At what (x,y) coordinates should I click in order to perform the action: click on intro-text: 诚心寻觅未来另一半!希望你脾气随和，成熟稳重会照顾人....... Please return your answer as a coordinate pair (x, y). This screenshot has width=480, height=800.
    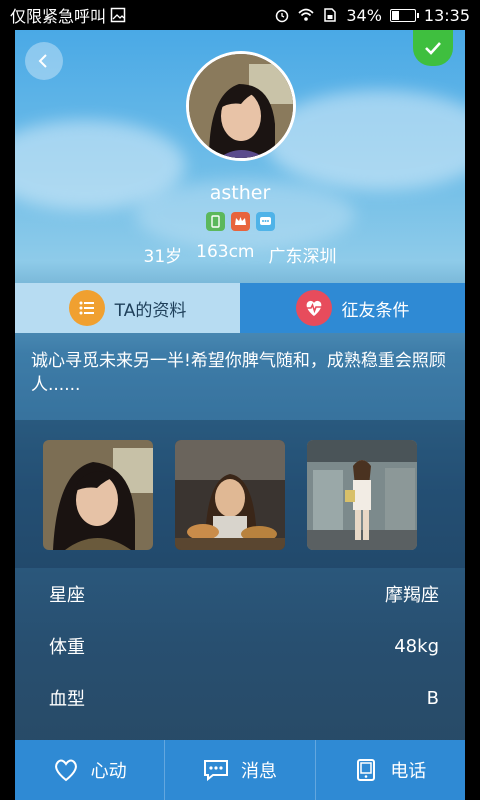
    Looking at the image, I should click on (240, 376).